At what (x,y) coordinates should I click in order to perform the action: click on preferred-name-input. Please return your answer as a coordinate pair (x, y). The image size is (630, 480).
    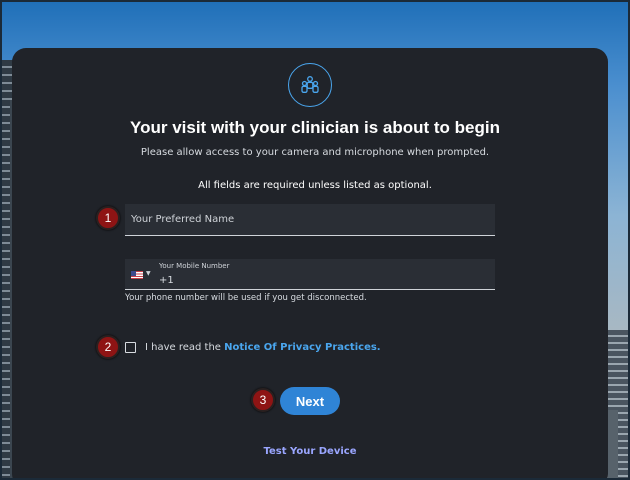
    Looking at the image, I should click on (310, 219).